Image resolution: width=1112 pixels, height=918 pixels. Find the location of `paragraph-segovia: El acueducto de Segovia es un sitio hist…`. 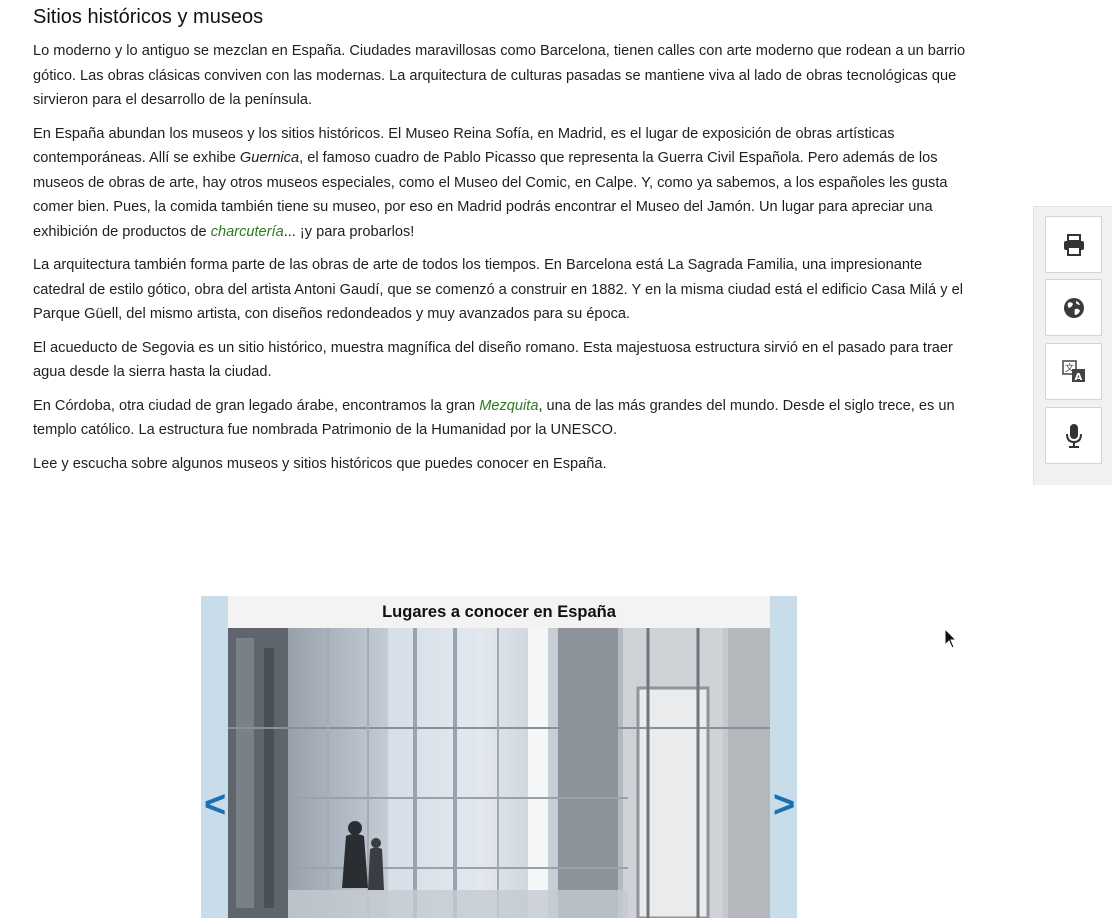

paragraph-segovia: El acueducto de Segovia es un sitio hist… is located at coordinates (493, 360).